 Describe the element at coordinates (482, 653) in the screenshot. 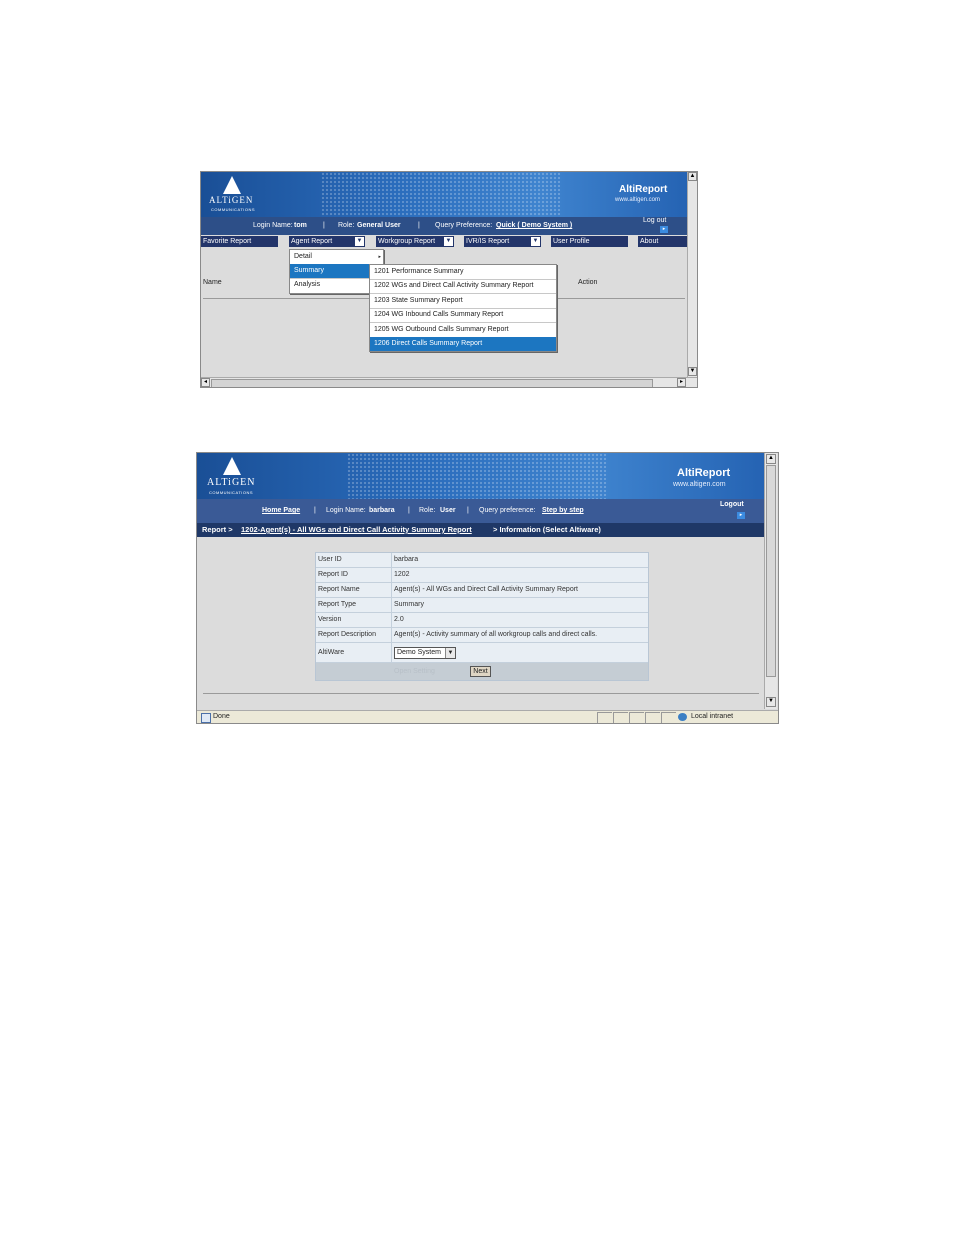

I see `table-row-altiware: AltiWare Demo System ▼` at that location.